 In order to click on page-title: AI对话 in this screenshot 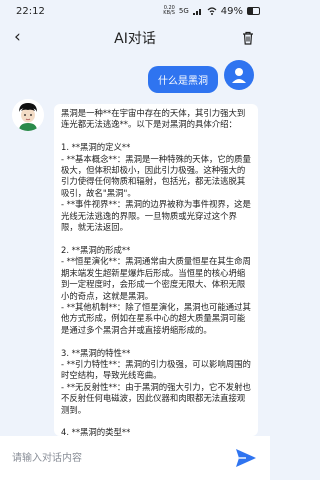, I will do `click(135, 39)`.